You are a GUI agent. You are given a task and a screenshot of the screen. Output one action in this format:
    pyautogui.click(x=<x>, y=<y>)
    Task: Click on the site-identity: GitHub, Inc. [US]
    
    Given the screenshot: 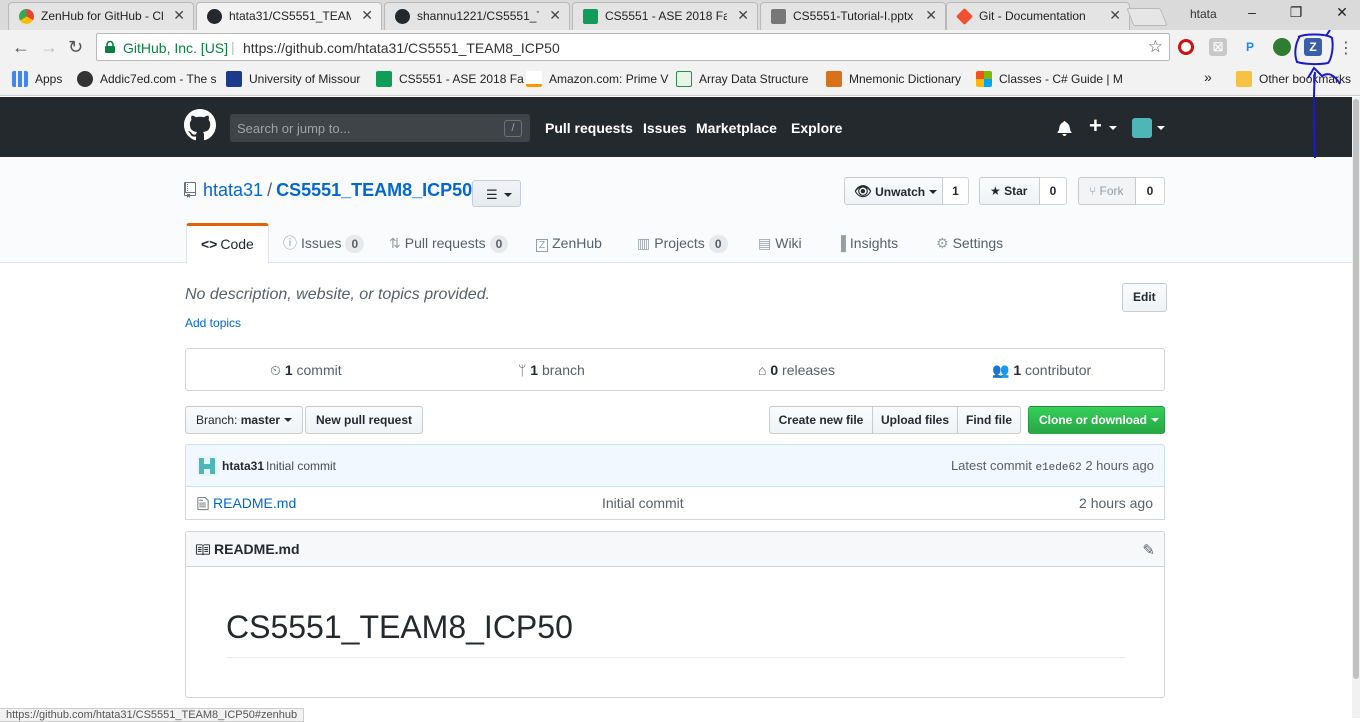 What is the action you would take?
    pyautogui.click(x=175, y=48)
    